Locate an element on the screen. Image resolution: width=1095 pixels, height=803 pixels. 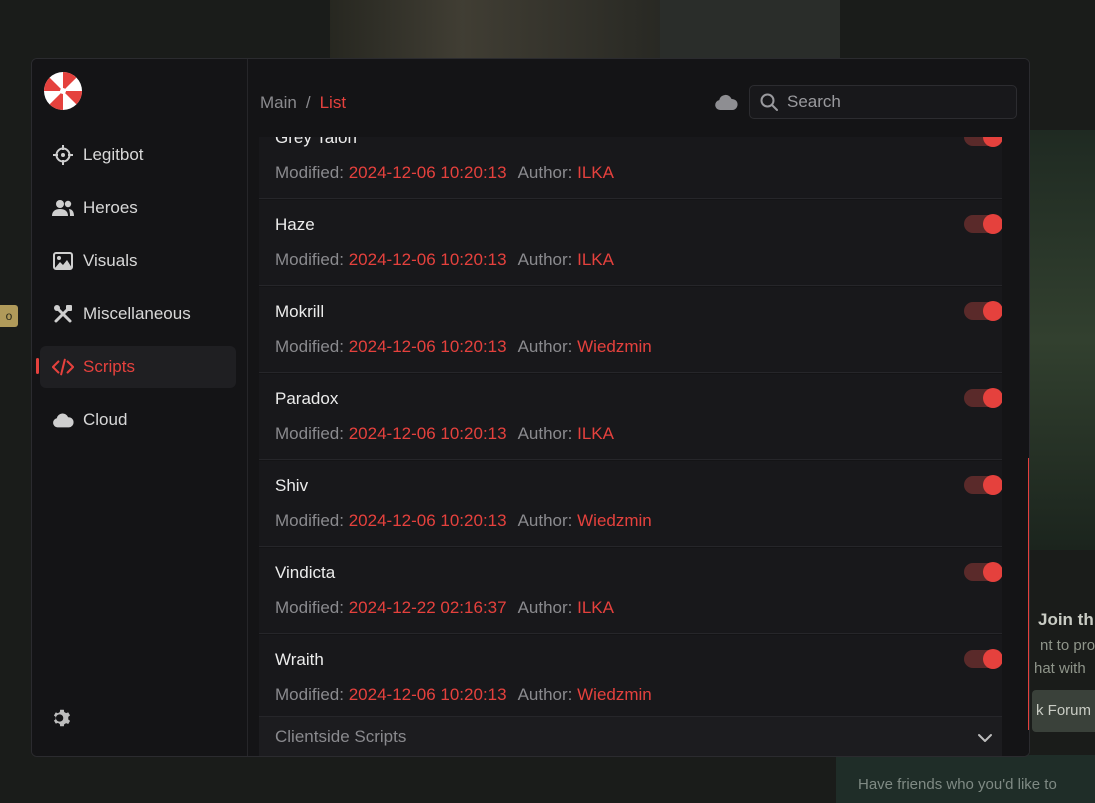
sidebar-item-miscellaneous: Miscellaneous is located at coordinates (138, 314).